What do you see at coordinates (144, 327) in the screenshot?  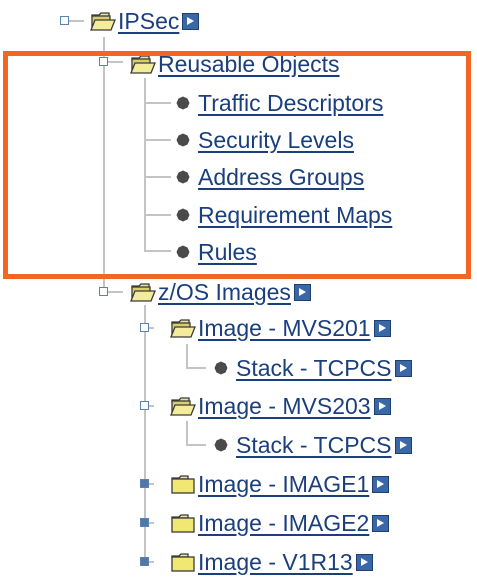 I see `mvs201-collapse-toggle` at bounding box center [144, 327].